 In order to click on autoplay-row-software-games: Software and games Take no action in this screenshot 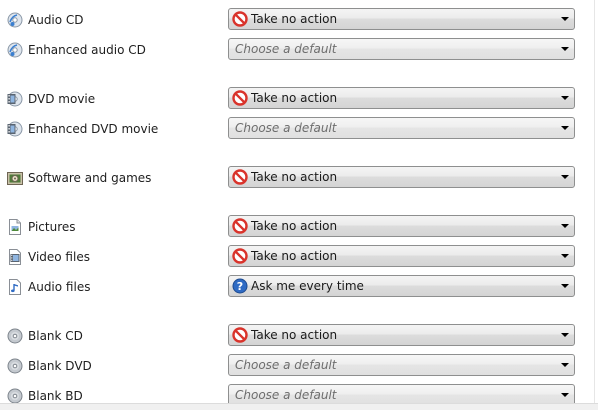, I will do `click(299, 178)`.